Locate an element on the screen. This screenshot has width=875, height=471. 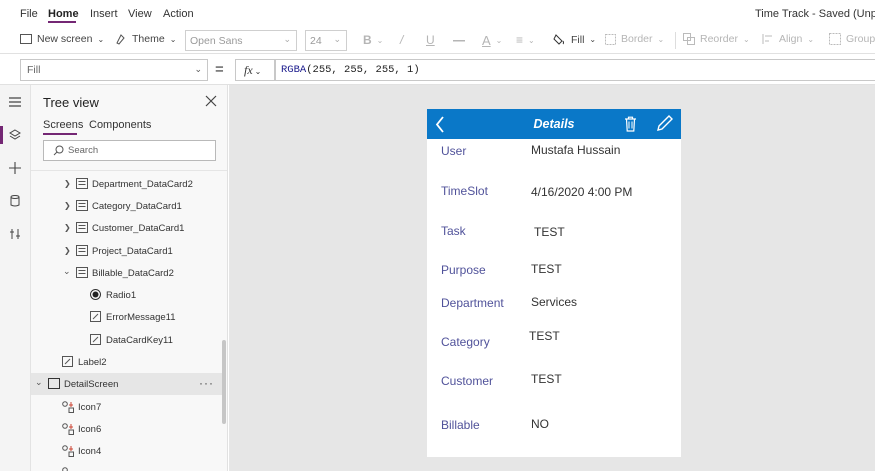
tree-node-billable-datacard2: ⌄ Billable_DataCard2 is located at coordinates (126, 273).